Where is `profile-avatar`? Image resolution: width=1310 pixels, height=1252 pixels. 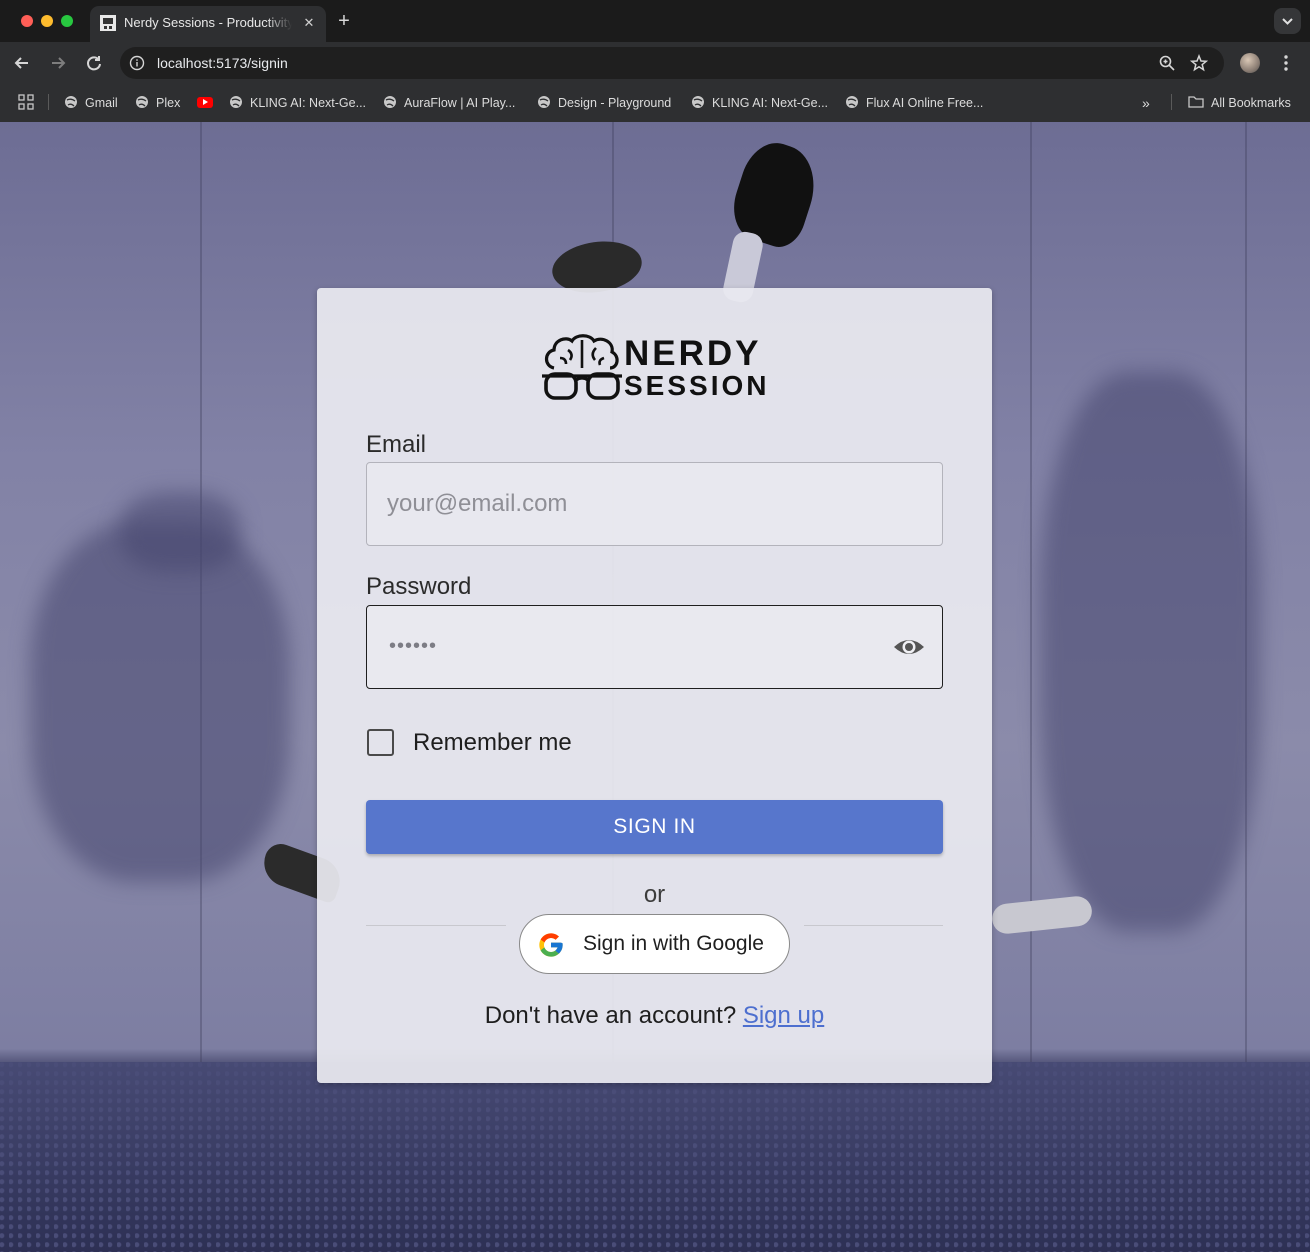 profile-avatar is located at coordinates (1250, 63).